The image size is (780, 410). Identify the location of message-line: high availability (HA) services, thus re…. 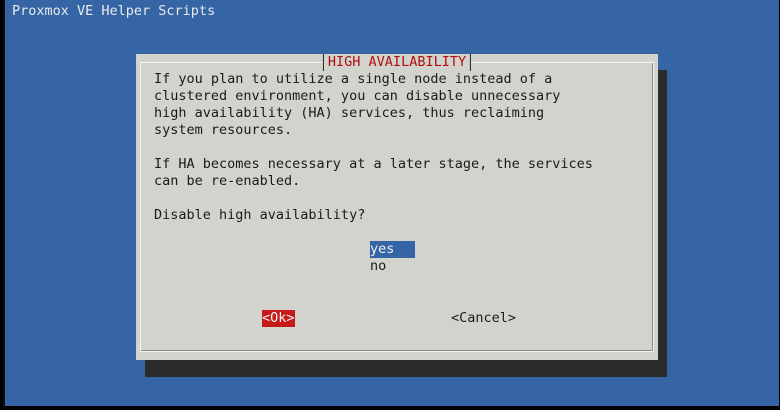
(349, 113).